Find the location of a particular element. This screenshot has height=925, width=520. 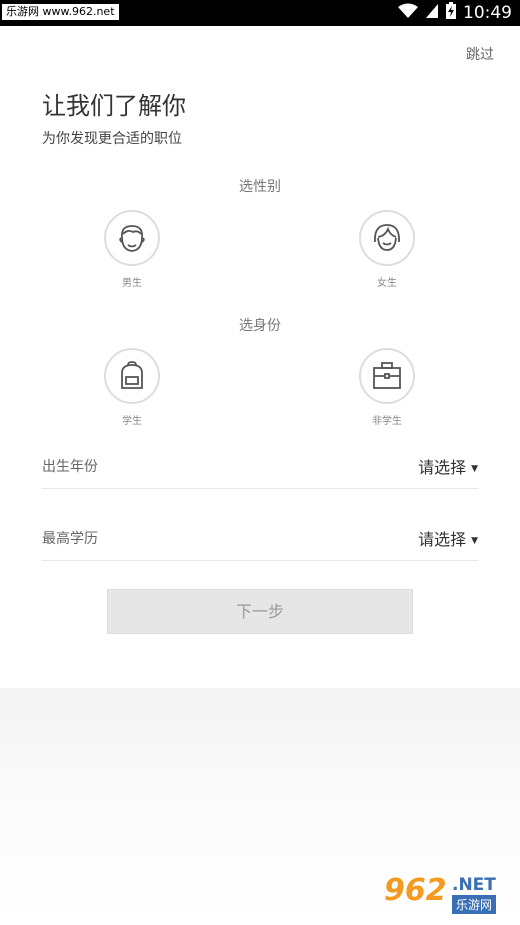

birth-year-select: 请选择 ▼ is located at coordinates (448, 466).